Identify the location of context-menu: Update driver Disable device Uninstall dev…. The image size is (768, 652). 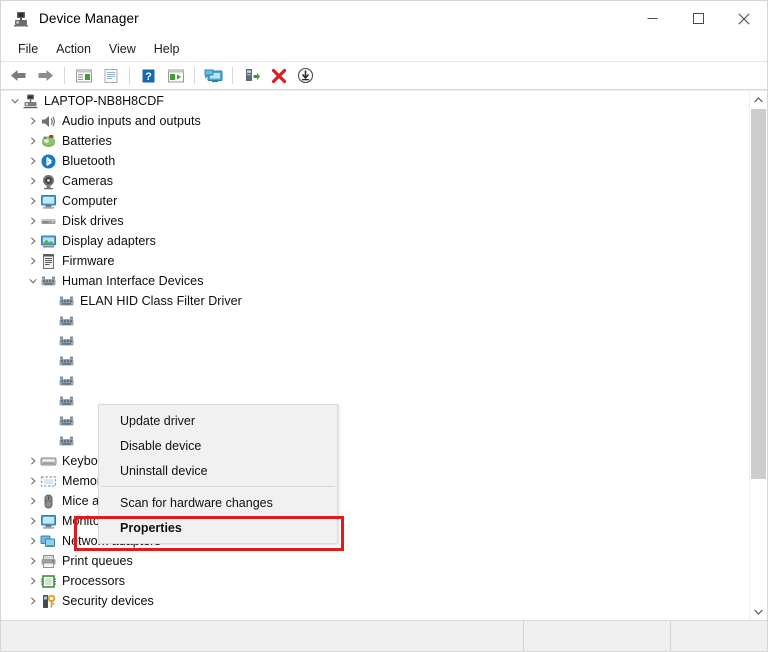
(218, 474).